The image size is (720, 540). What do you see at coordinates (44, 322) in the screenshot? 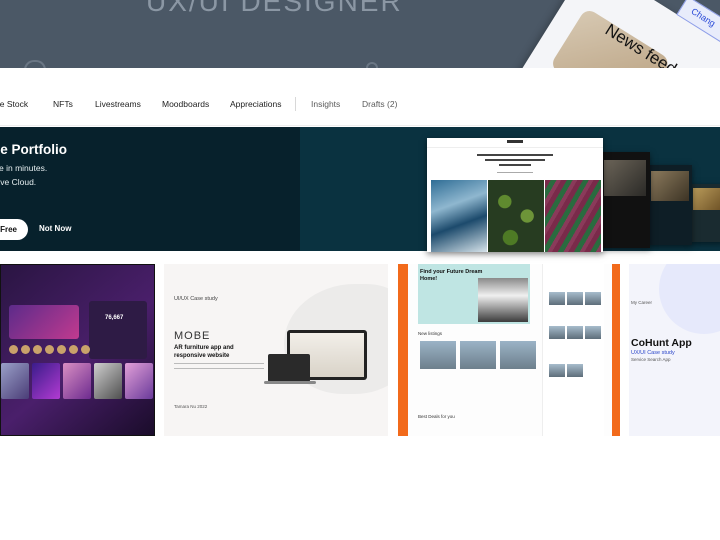
I see `nft-featured-panel` at bounding box center [44, 322].